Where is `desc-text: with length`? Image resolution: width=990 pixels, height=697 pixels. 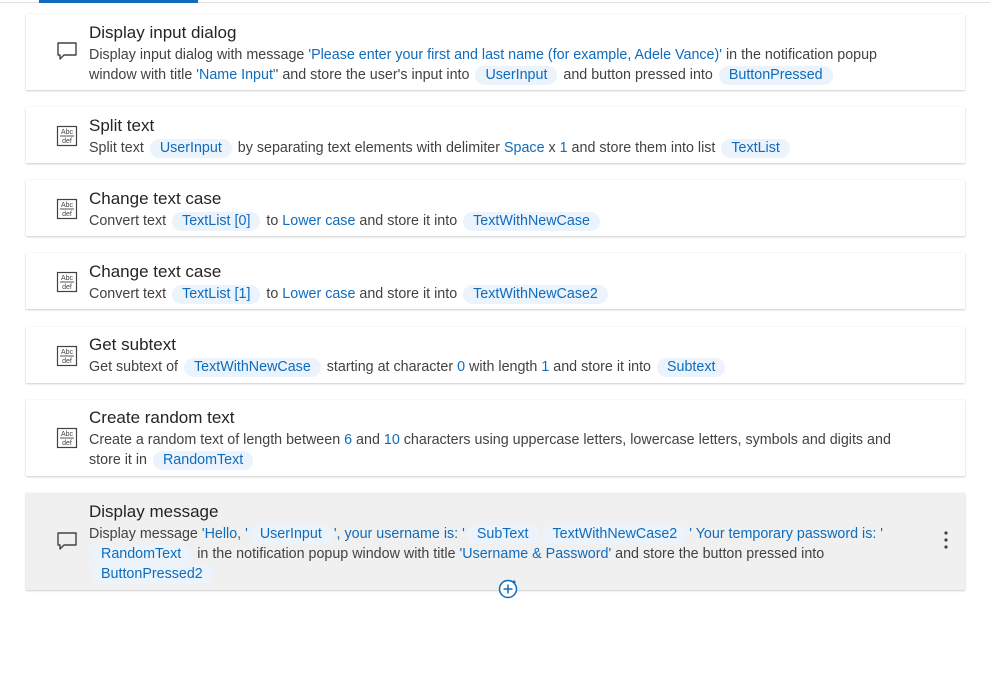
desc-text: with length is located at coordinates (503, 367).